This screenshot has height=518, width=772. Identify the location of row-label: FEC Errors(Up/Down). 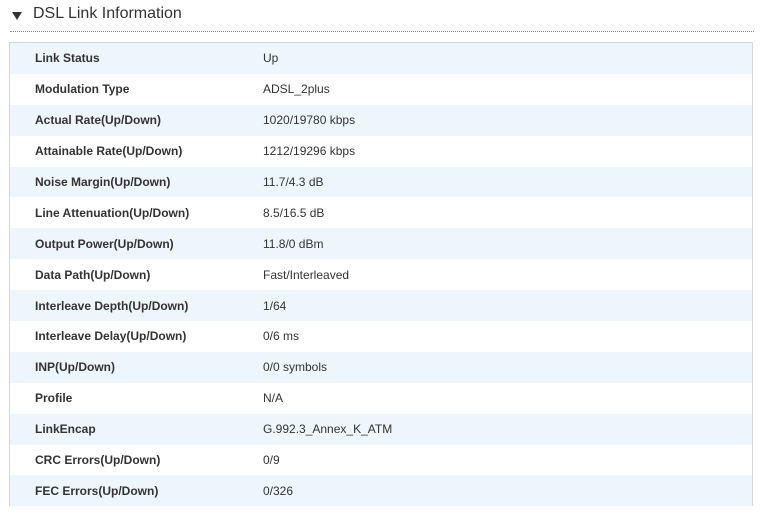
(97, 490).